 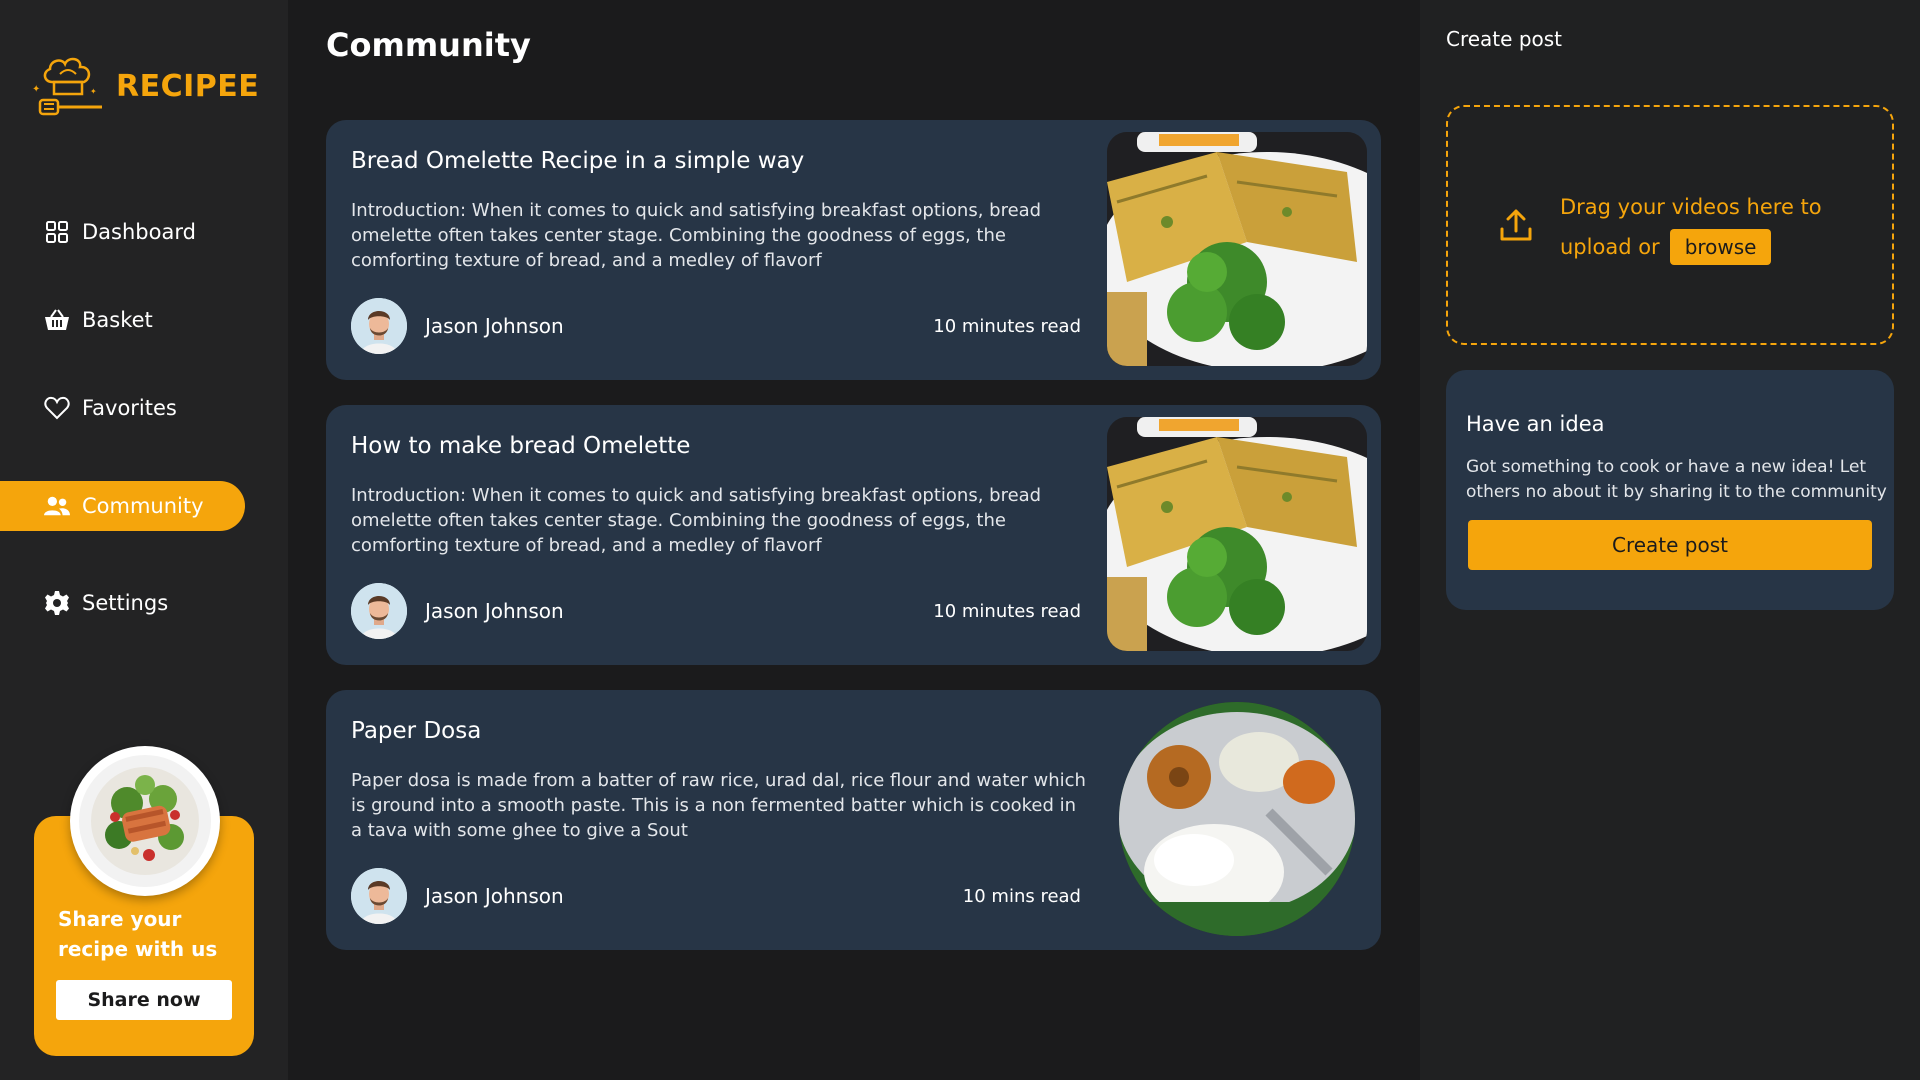 I want to click on sidebar-item-dashboard: Dashboard, so click(x=122, y=232).